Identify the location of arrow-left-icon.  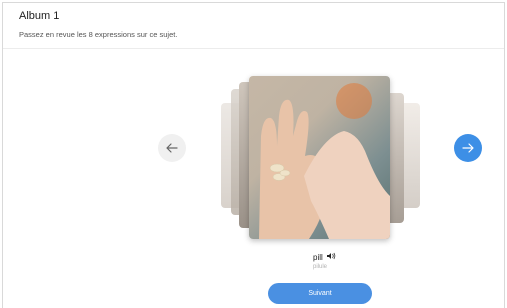
(172, 148).